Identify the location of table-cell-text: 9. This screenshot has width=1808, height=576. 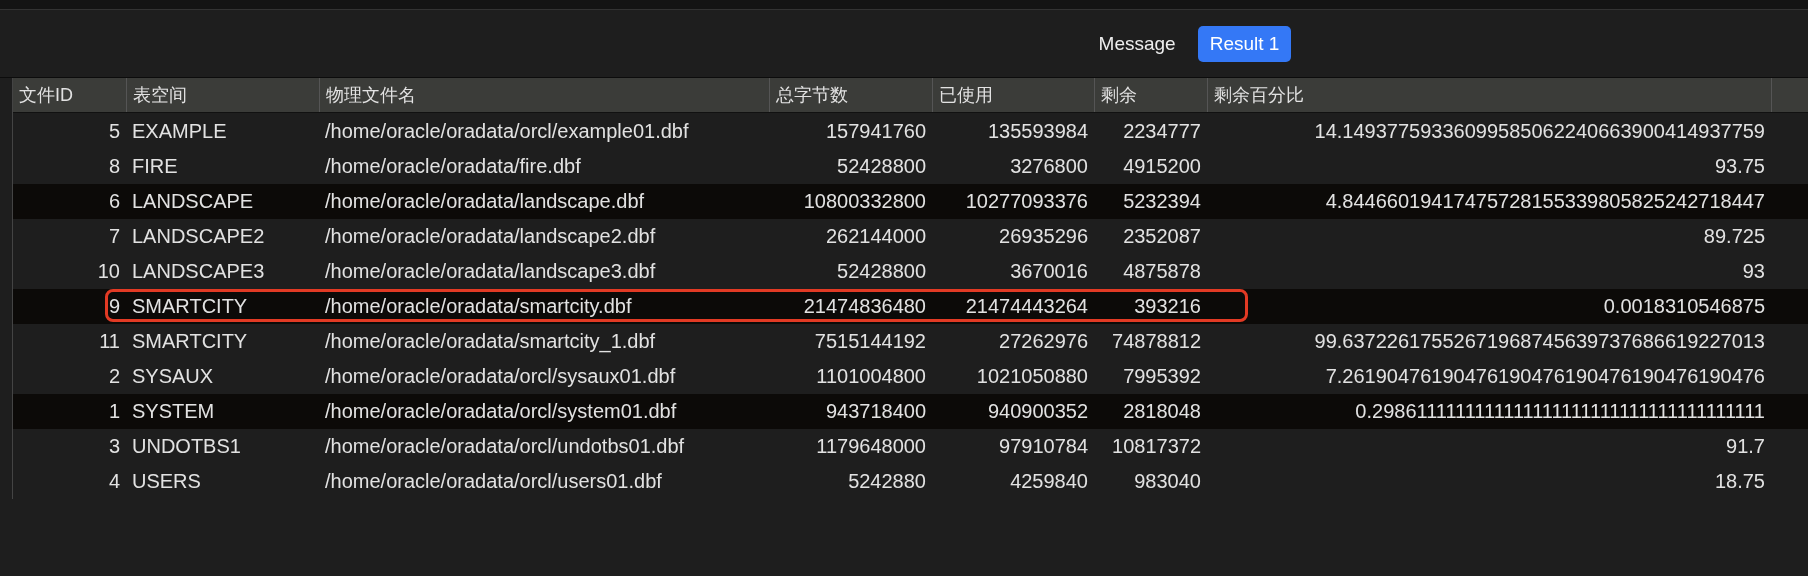
(114, 306).